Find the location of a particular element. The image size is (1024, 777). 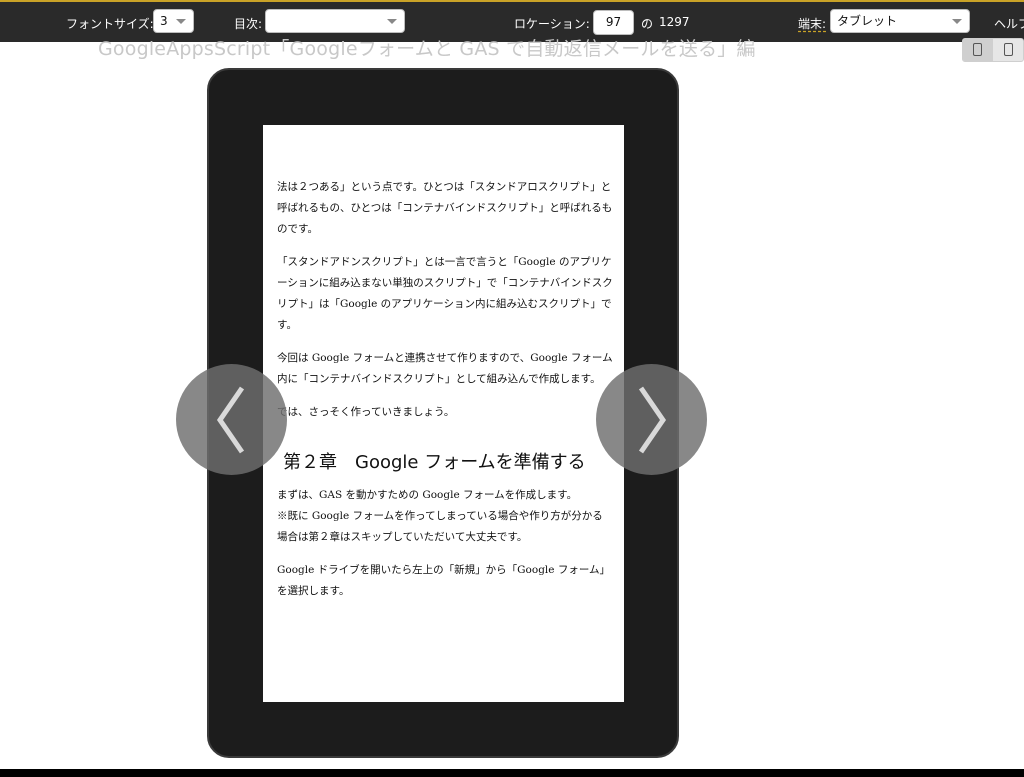

font-size-select: 3 is located at coordinates (173, 21).